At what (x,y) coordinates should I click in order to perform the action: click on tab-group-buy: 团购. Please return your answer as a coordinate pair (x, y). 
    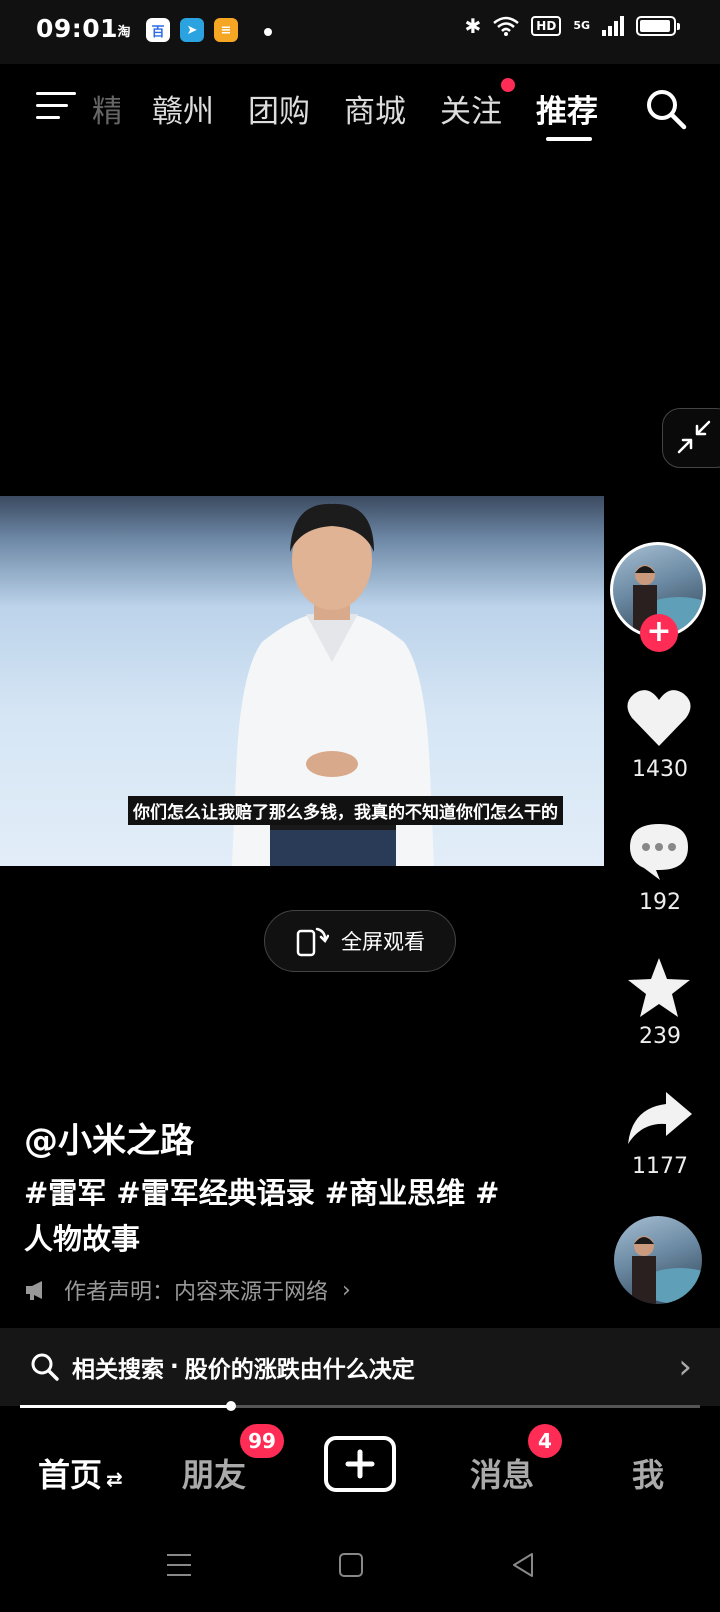
    Looking at the image, I should click on (279, 108).